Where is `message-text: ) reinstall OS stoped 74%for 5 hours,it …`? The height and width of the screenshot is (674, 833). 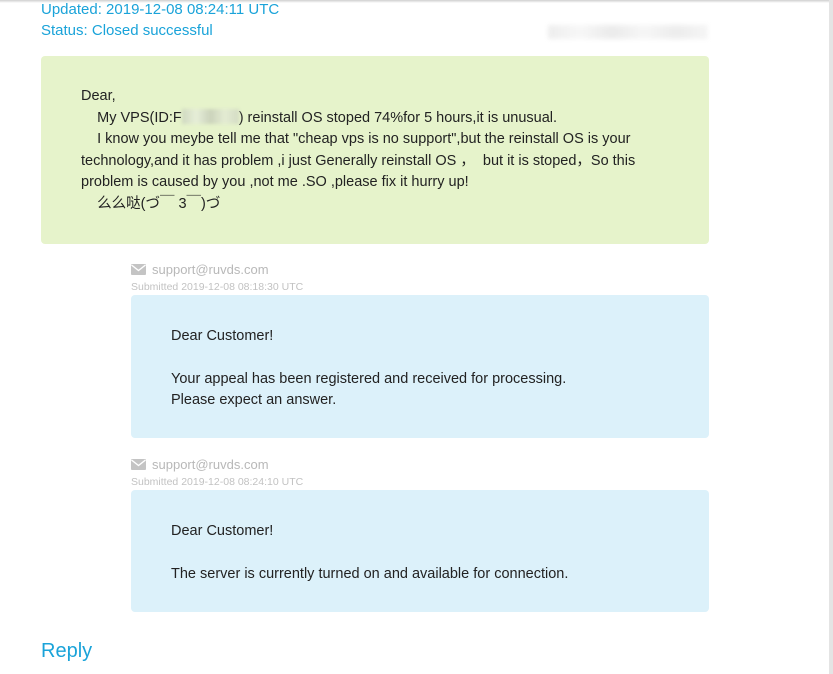
message-text: ) reinstall OS stoped 74%for 5 hours,it … is located at coordinates (398, 117).